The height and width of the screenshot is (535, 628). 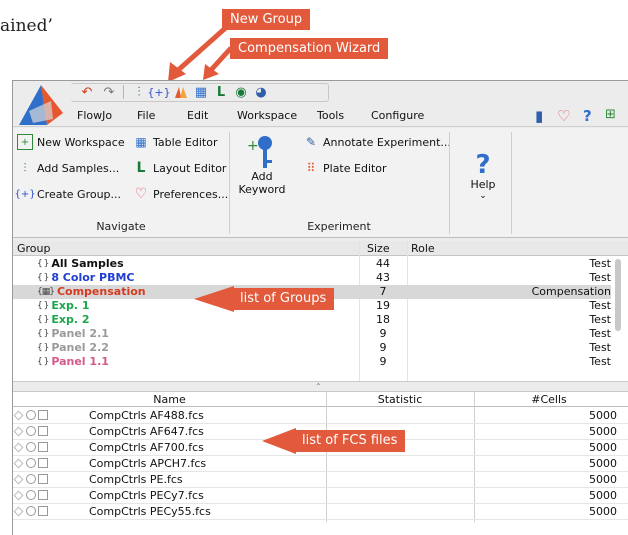 I want to click on group-name-label: Panel 2.2, so click(x=80, y=347).